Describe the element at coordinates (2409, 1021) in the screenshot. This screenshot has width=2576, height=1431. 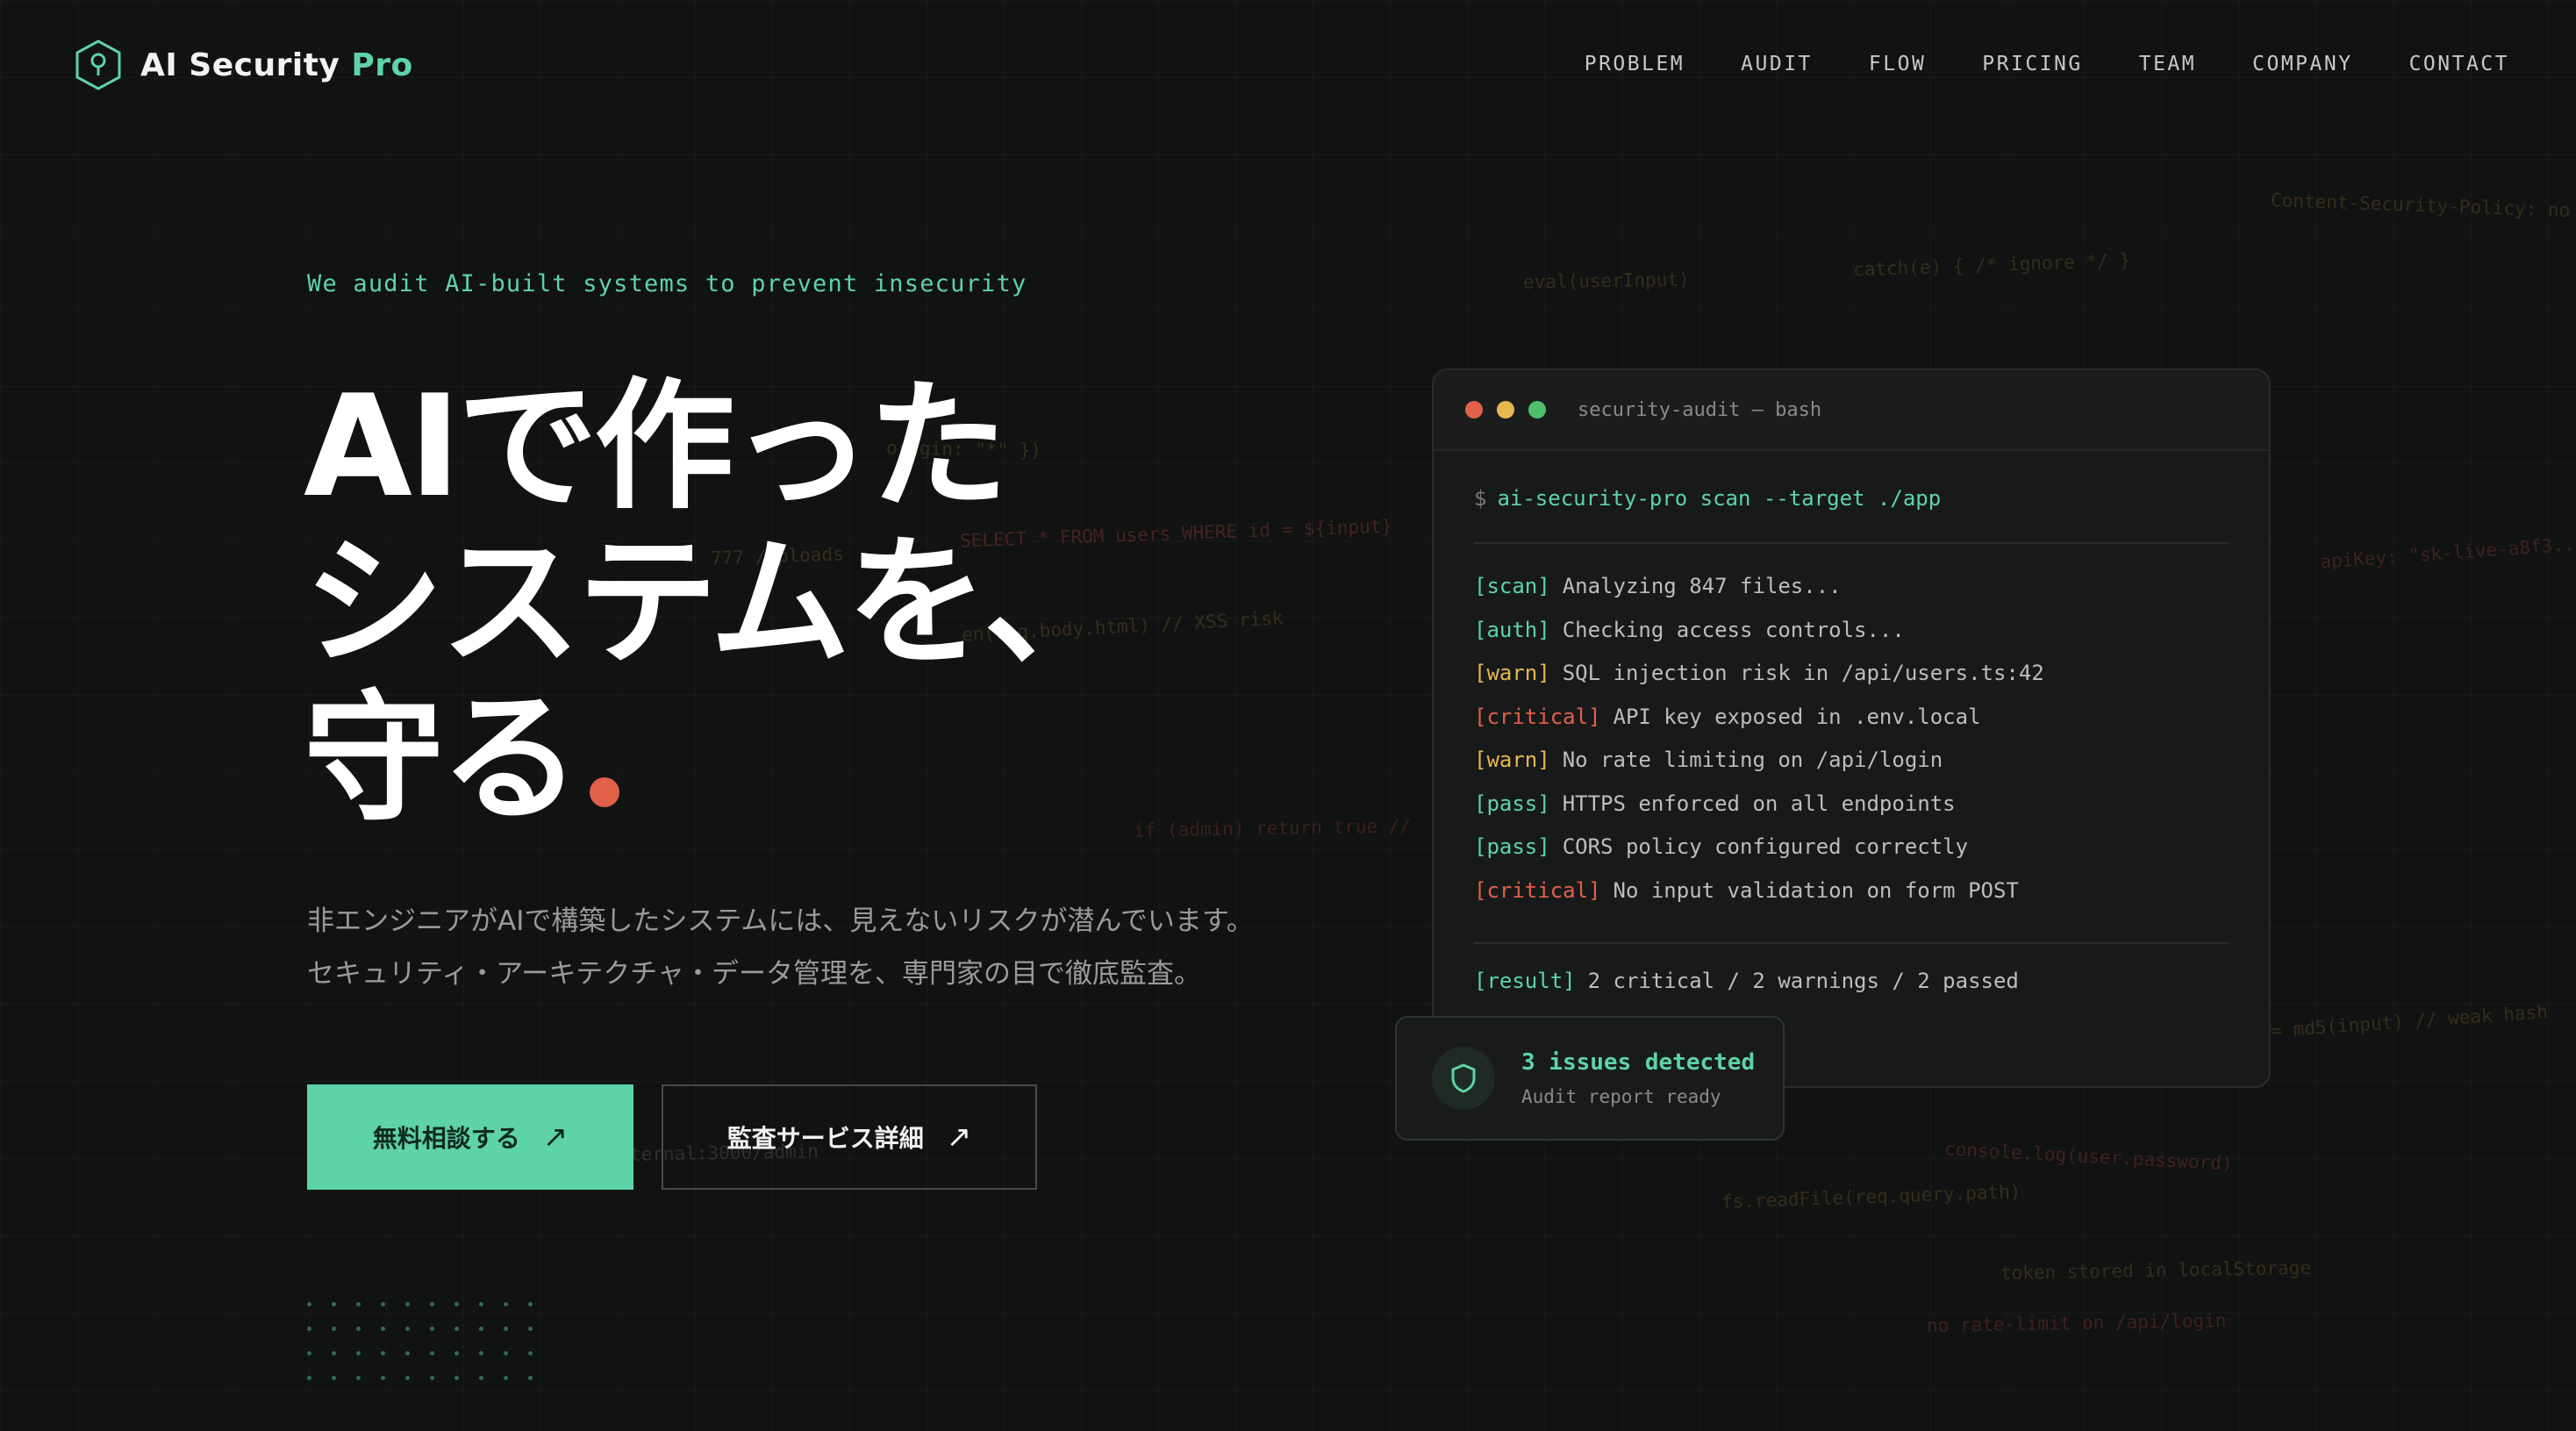
I see `code-snippet: = md5(input) // weak hash` at that location.